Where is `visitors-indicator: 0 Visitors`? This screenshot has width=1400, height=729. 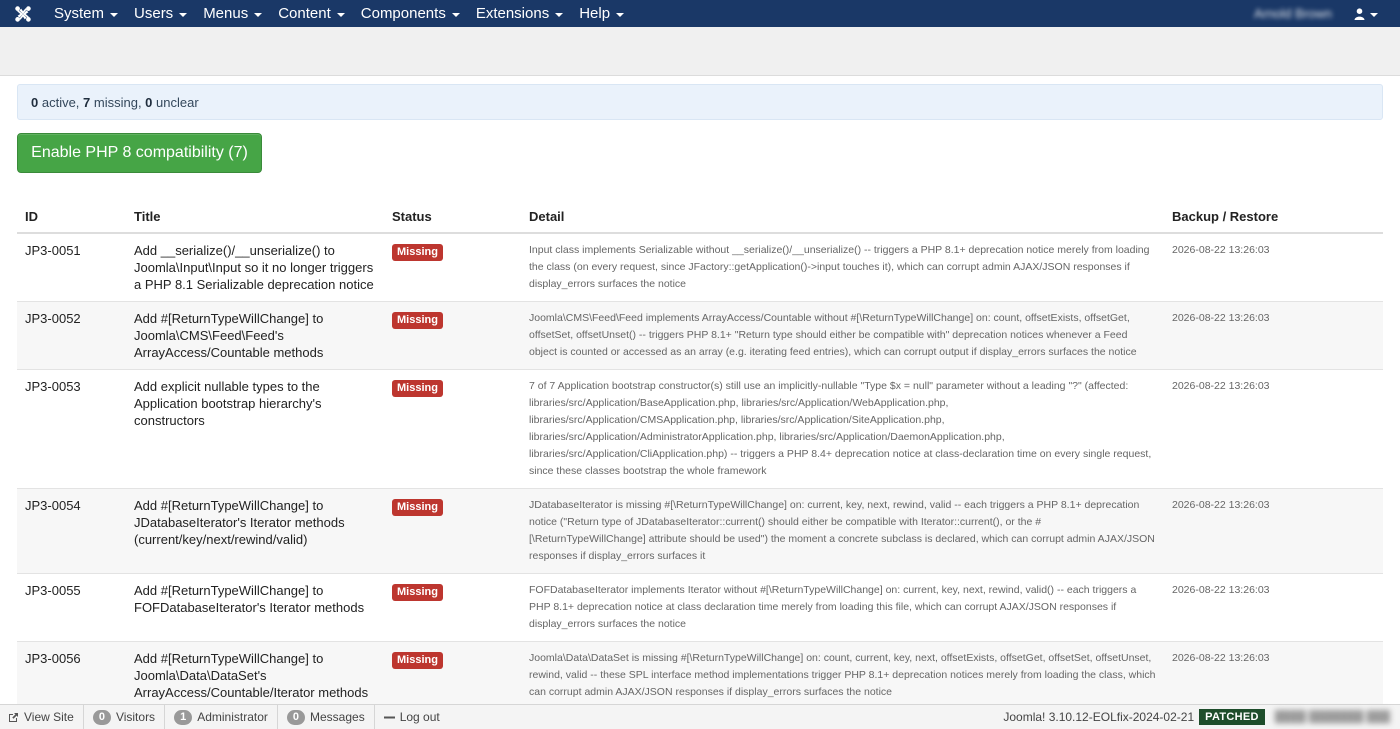
visitors-indicator: 0 Visitors is located at coordinates (125, 716).